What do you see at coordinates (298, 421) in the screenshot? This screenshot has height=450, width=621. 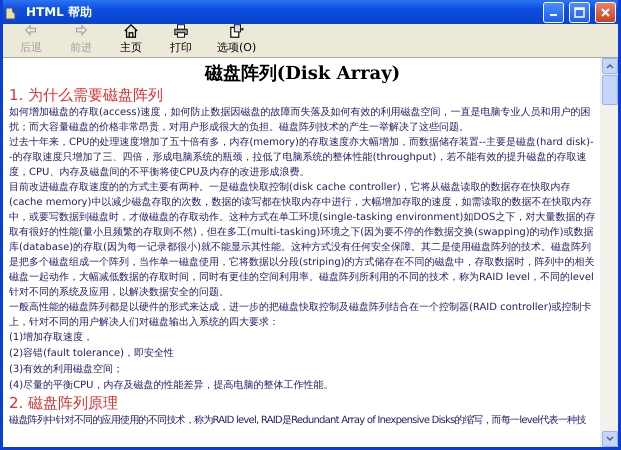 I see `paragraph: 磁盘阵列中针对不同的应用使用的不同技术，称为RAID level, RAID是Redundant Array of Inexpensive Disks的缩写，而每一level代表一种技` at bounding box center [298, 421].